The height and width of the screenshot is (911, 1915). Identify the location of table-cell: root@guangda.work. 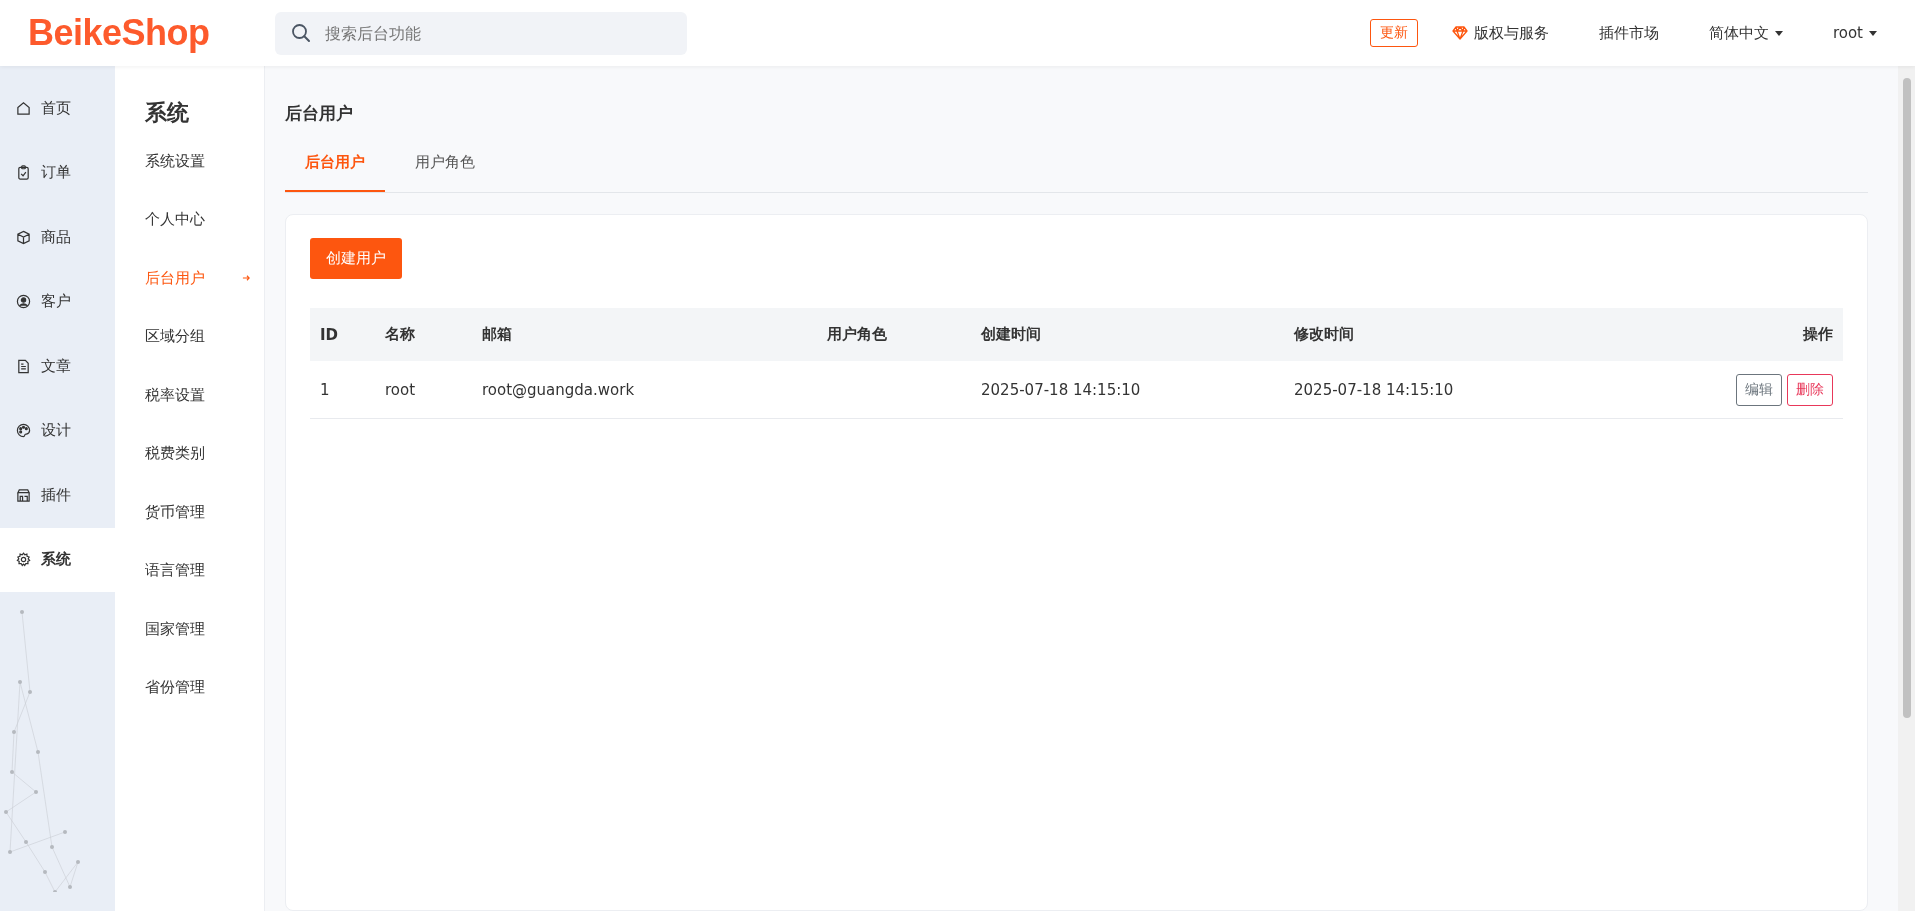
(558, 389).